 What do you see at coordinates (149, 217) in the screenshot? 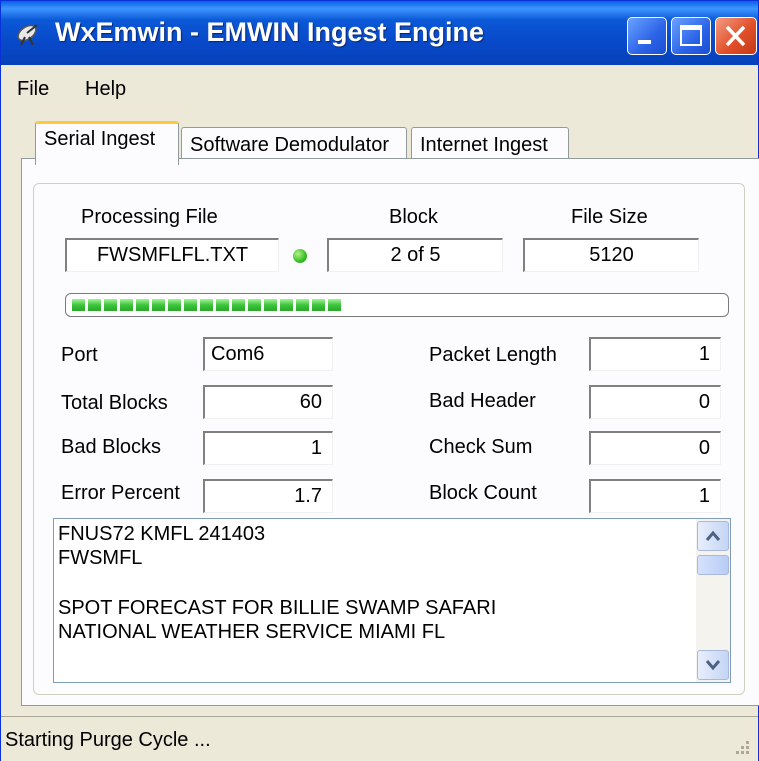
I see `processing-file-label: Processing File` at bounding box center [149, 217].